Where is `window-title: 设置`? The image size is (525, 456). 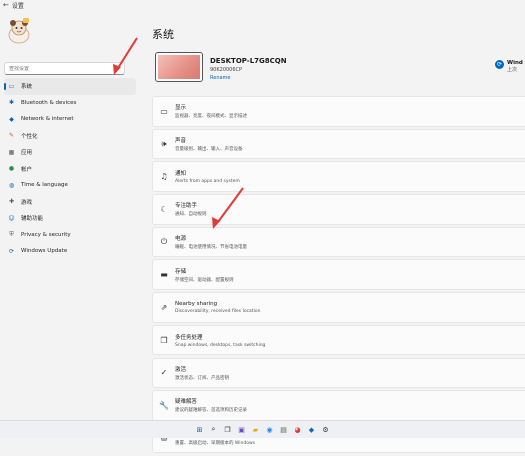
window-title: 设置 is located at coordinates (17, 6).